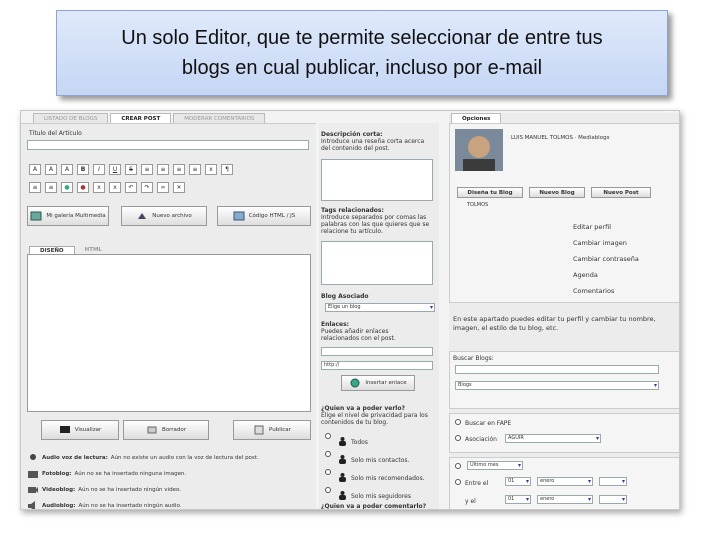 The image size is (720, 540). What do you see at coordinates (115, 187) in the screenshot?
I see `superscript-button: x` at bounding box center [115, 187].